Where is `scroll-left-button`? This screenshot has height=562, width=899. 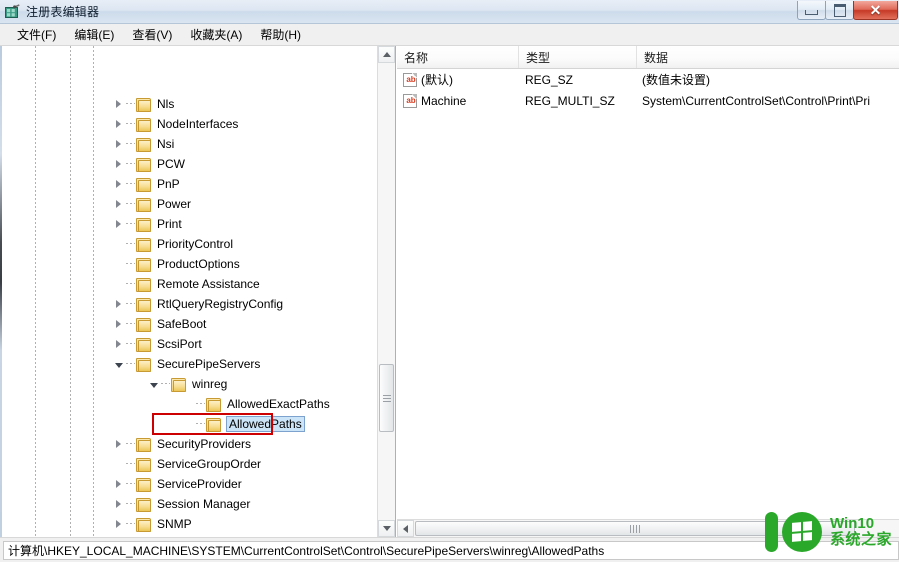
scroll-left-button is located at coordinates (405, 528).